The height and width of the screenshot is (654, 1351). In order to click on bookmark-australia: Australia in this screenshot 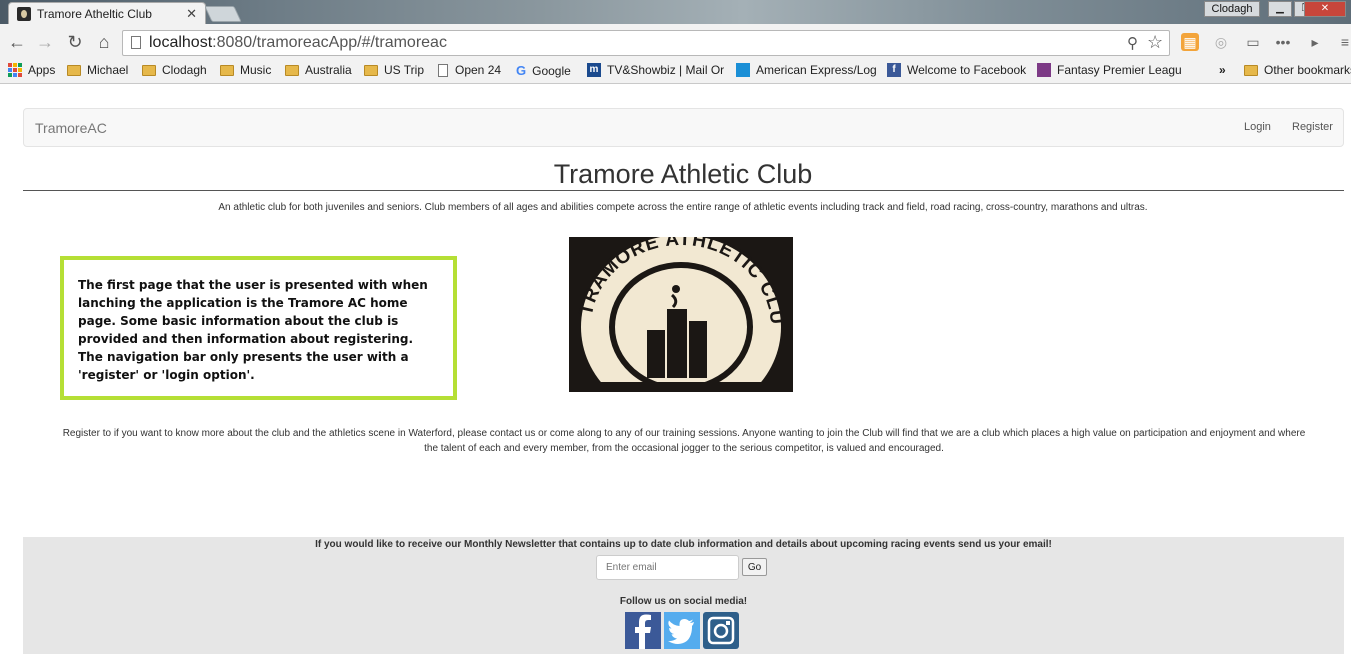, I will do `click(318, 70)`.